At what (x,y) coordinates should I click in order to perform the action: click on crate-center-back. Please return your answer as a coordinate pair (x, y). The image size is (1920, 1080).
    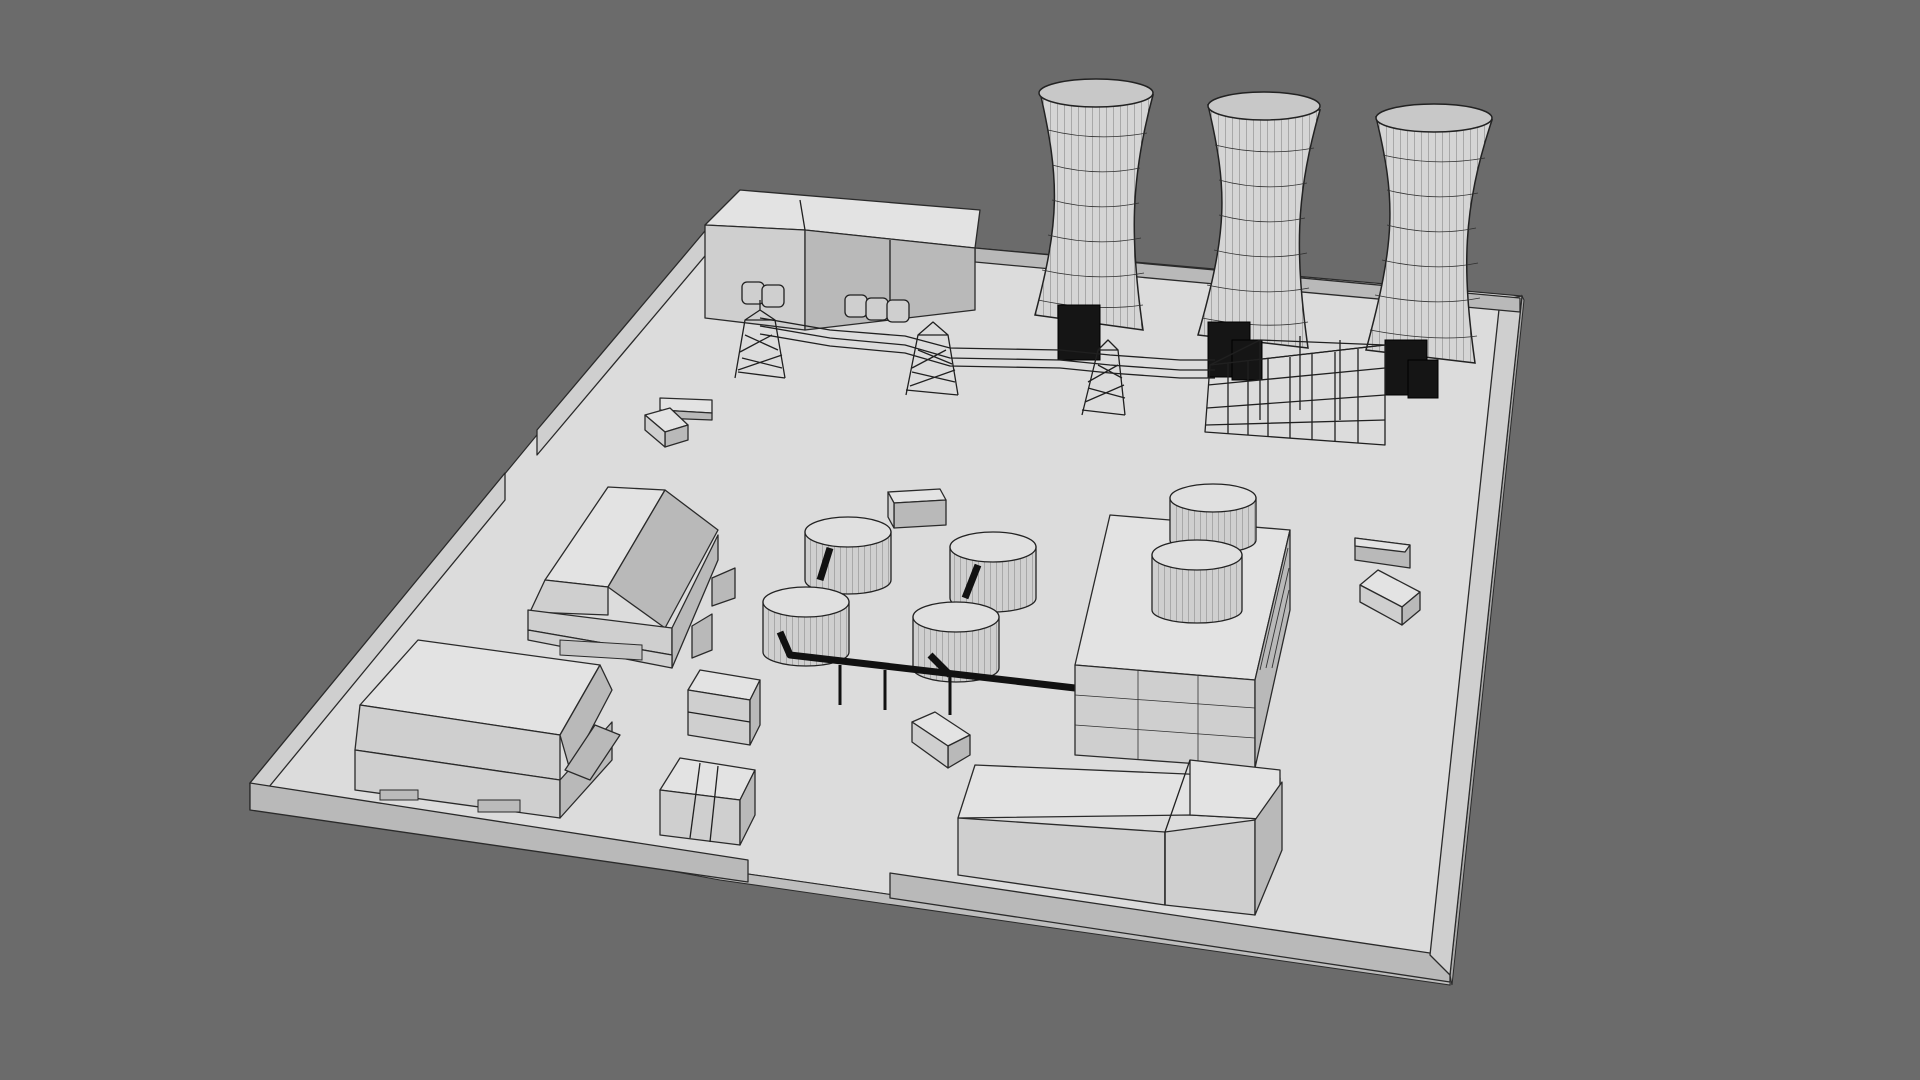
    Looking at the image, I should click on (917, 508).